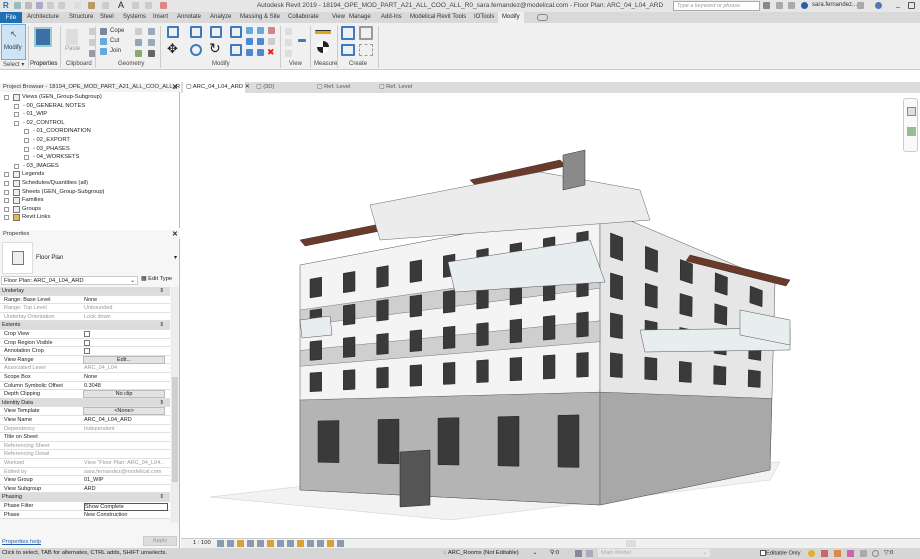 The image size is (920, 559). I want to click on view-filter-icon, so click(302, 40).